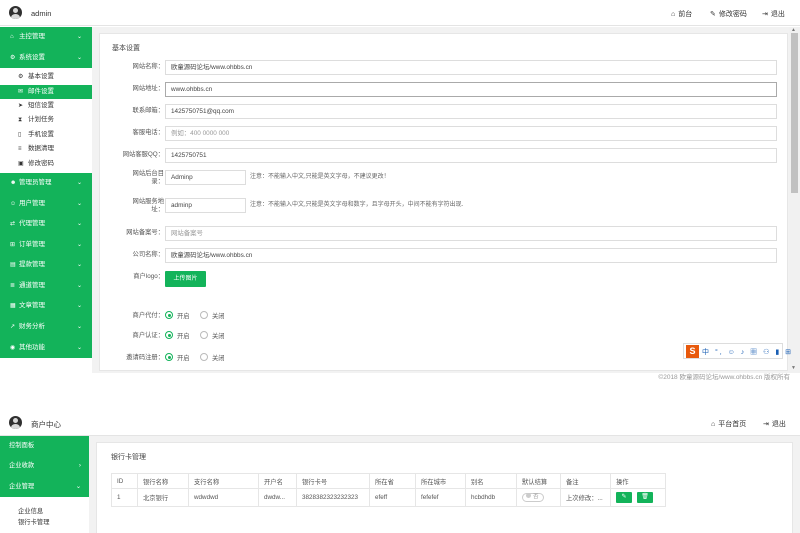 This screenshot has width=800, height=533. Describe the element at coordinates (471, 111) in the screenshot. I see `contact-email-input: 1425750751@qq.com` at that location.